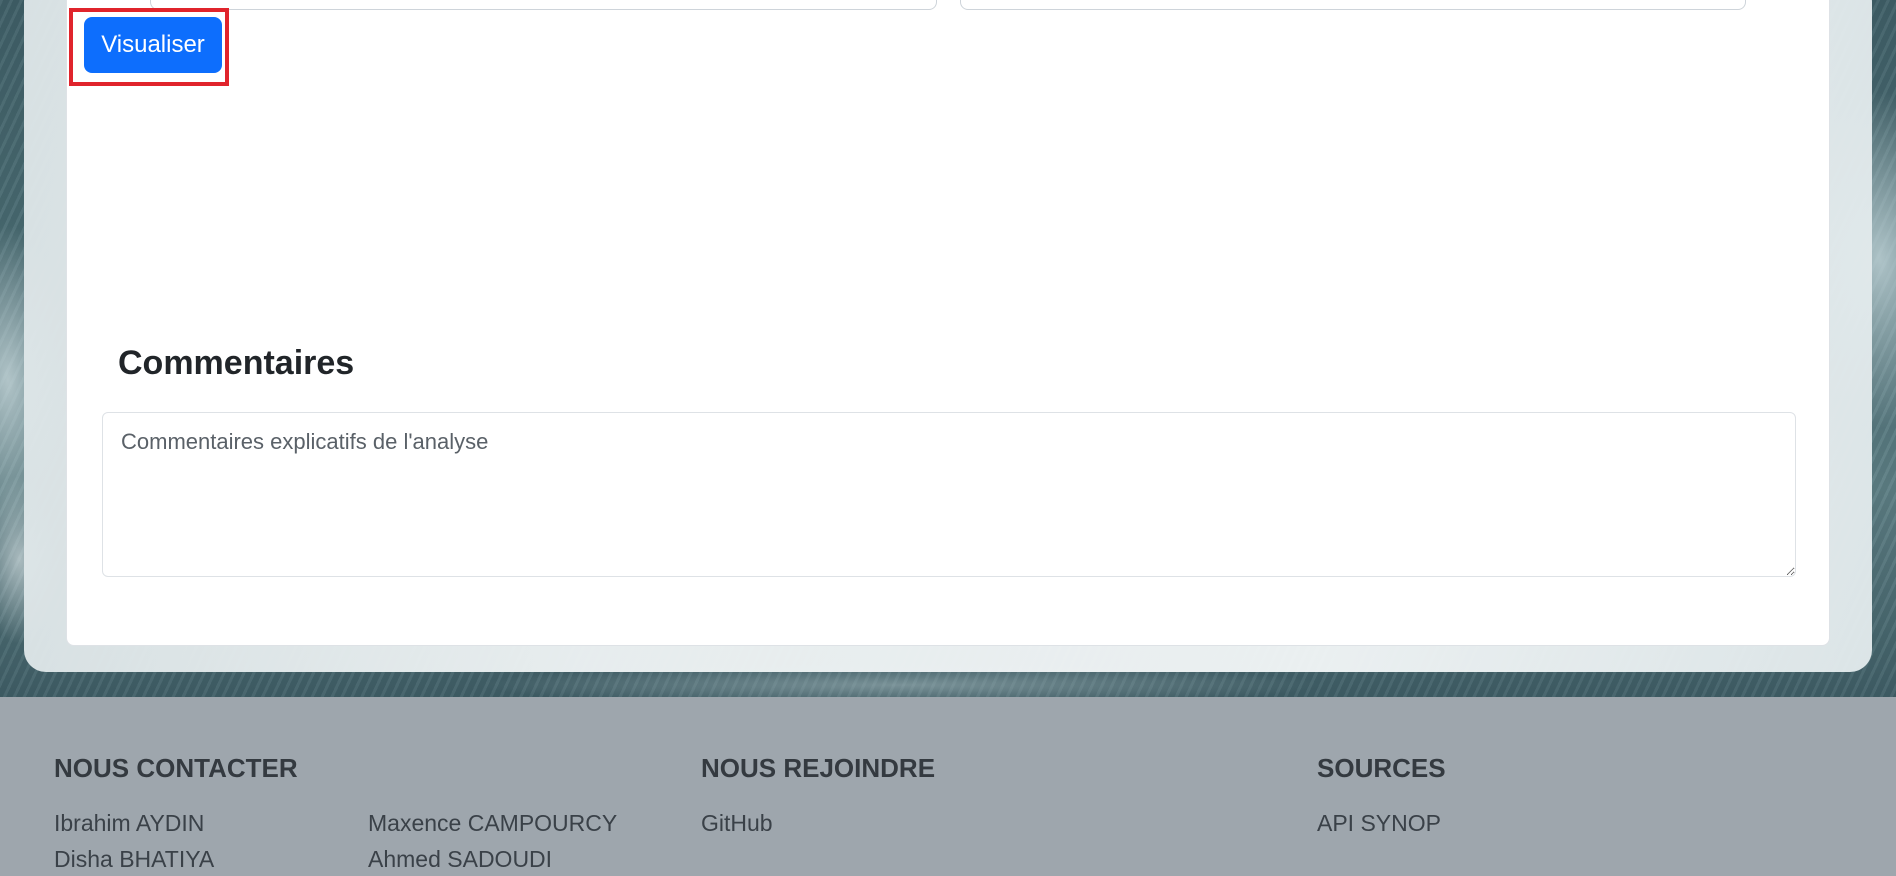 The height and width of the screenshot is (876, 1896). What do you see at coordinates (236, 363) in the screenshot?
I see `comments-heading: Commentaires` at bounding box center [236, 363].